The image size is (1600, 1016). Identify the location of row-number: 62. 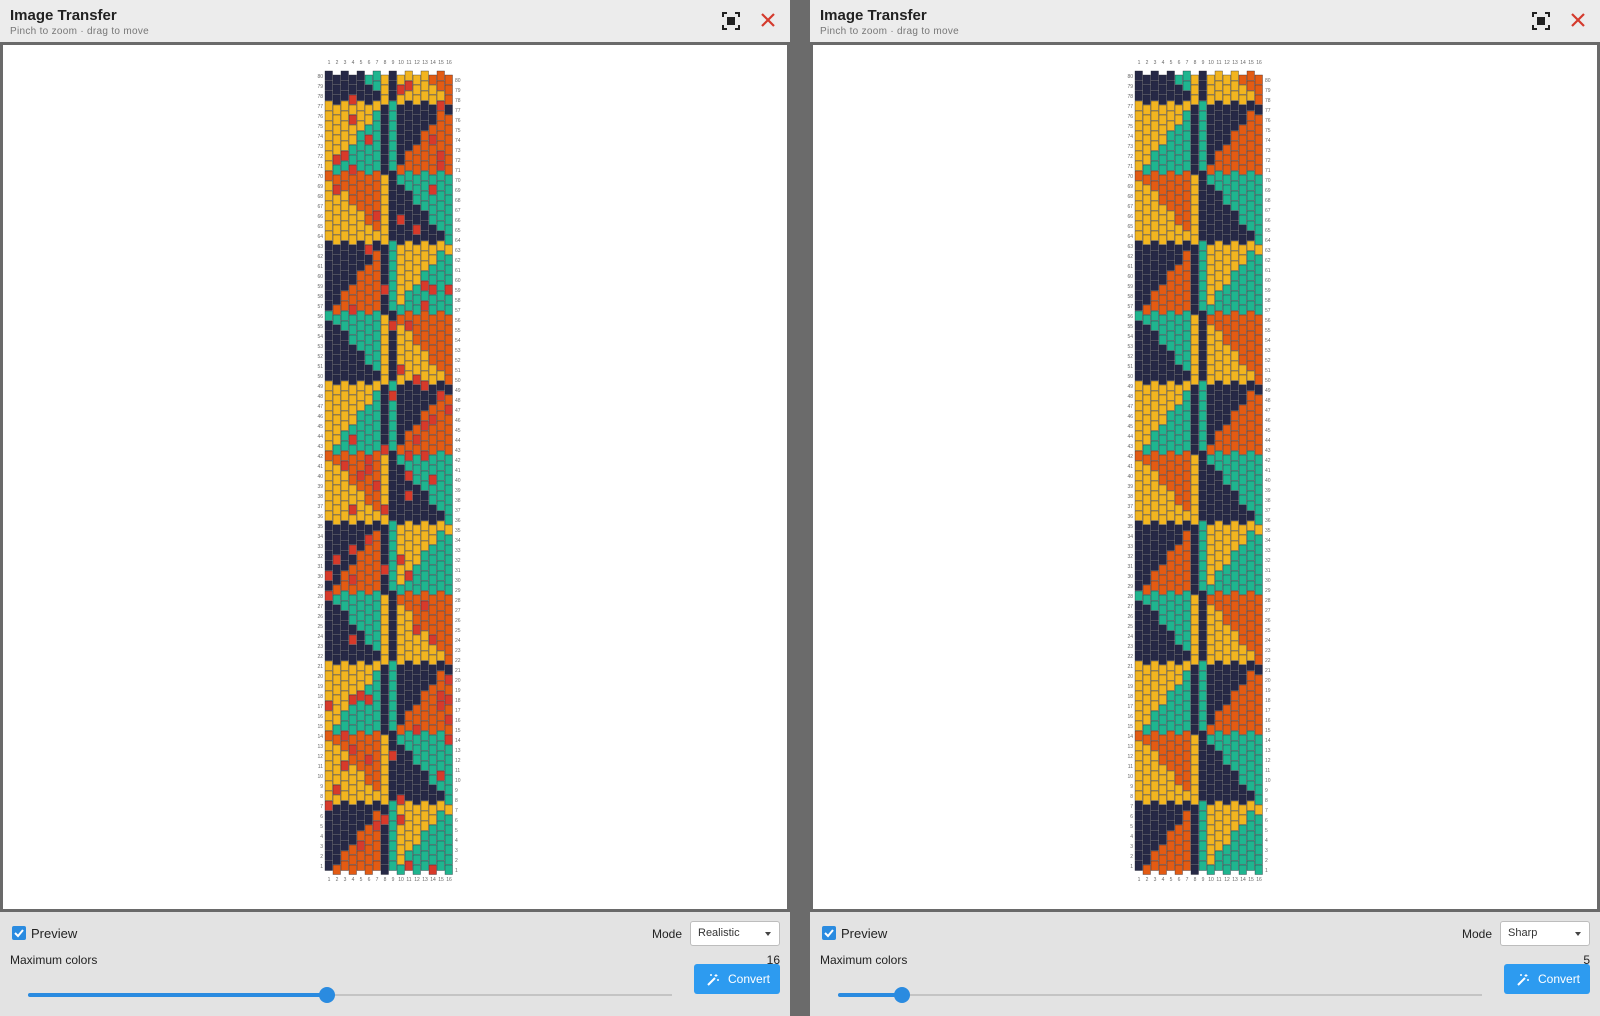
(320, 257).